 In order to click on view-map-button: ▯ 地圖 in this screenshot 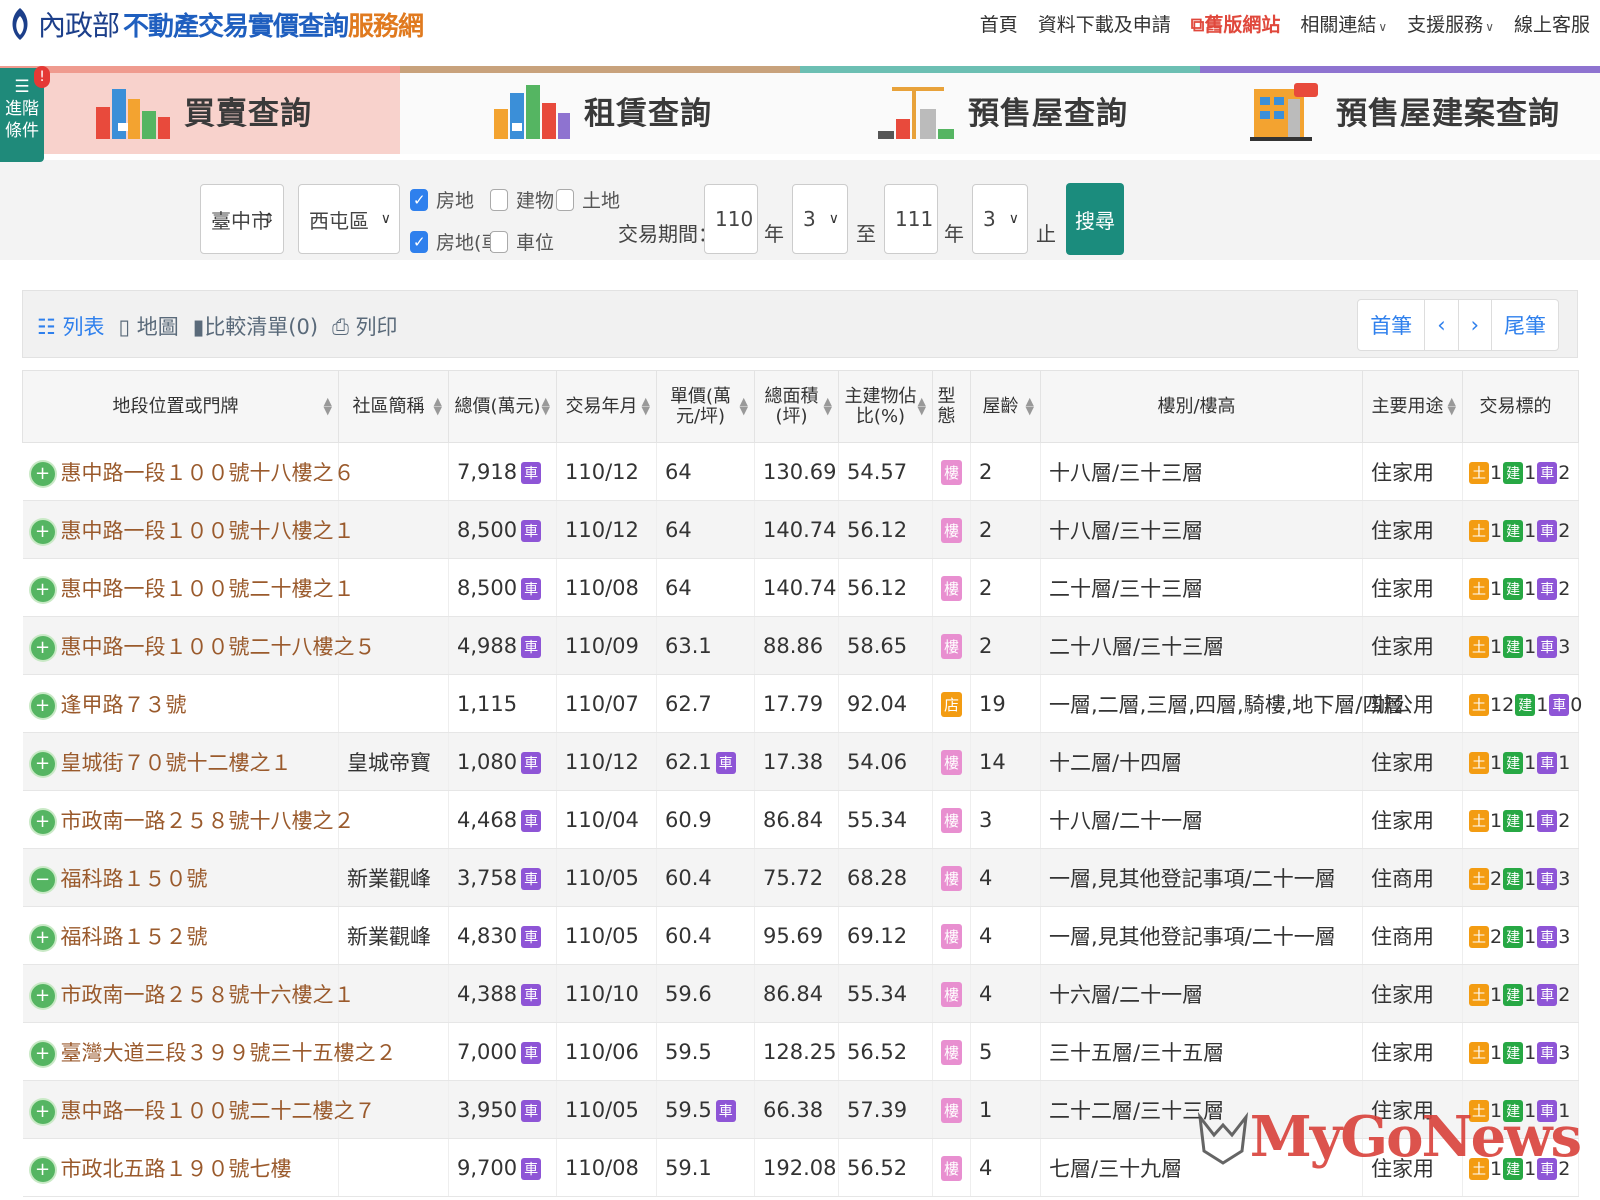, I will do `click(149, 326)`.